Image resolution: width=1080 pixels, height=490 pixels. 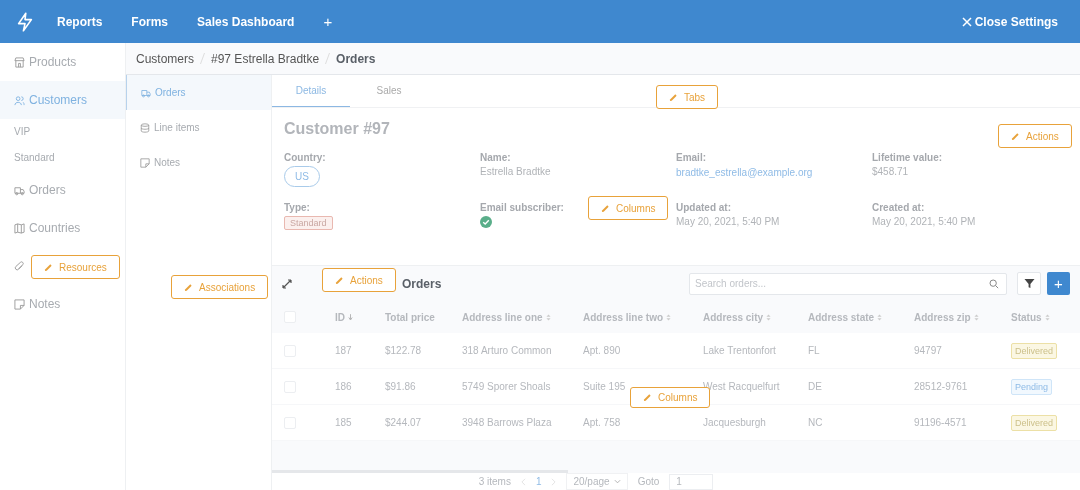 I want to click on customer-title: Customer #97, so click(x=337, y=129).